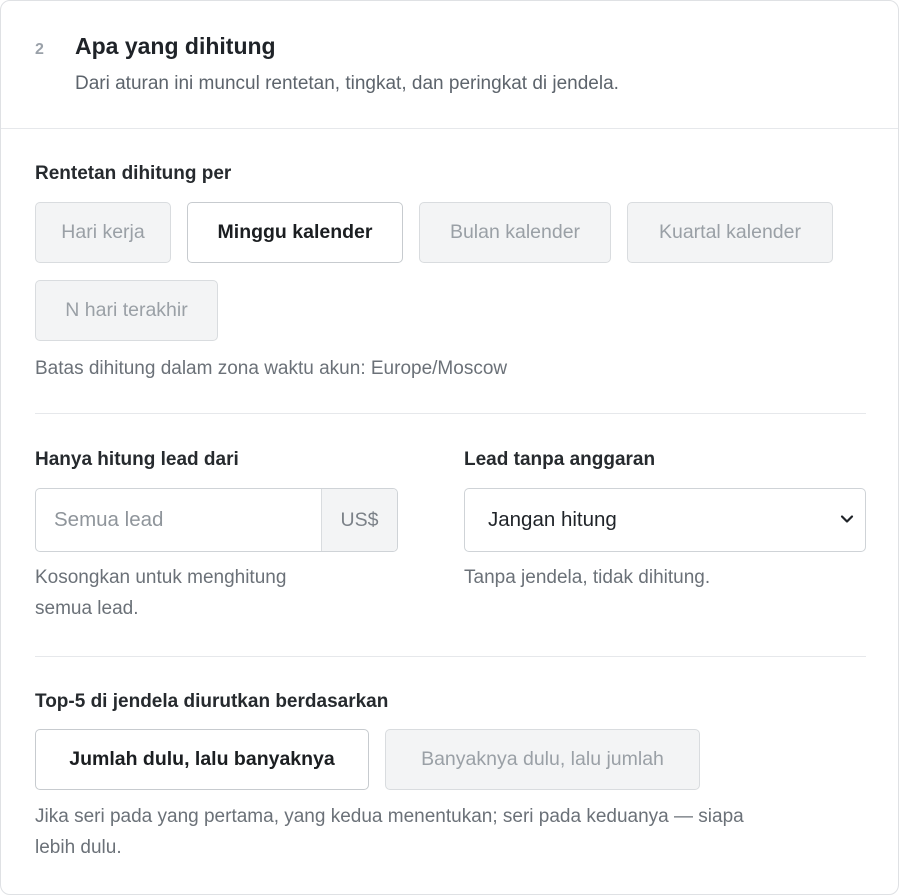 The image size is (900, 896). What do you see at coordinates (202, 759) in the screenshot?
I see `top5-option-sum-first: Jumlah dulu, lalu banyaknya` at bounding box center [202, 759].